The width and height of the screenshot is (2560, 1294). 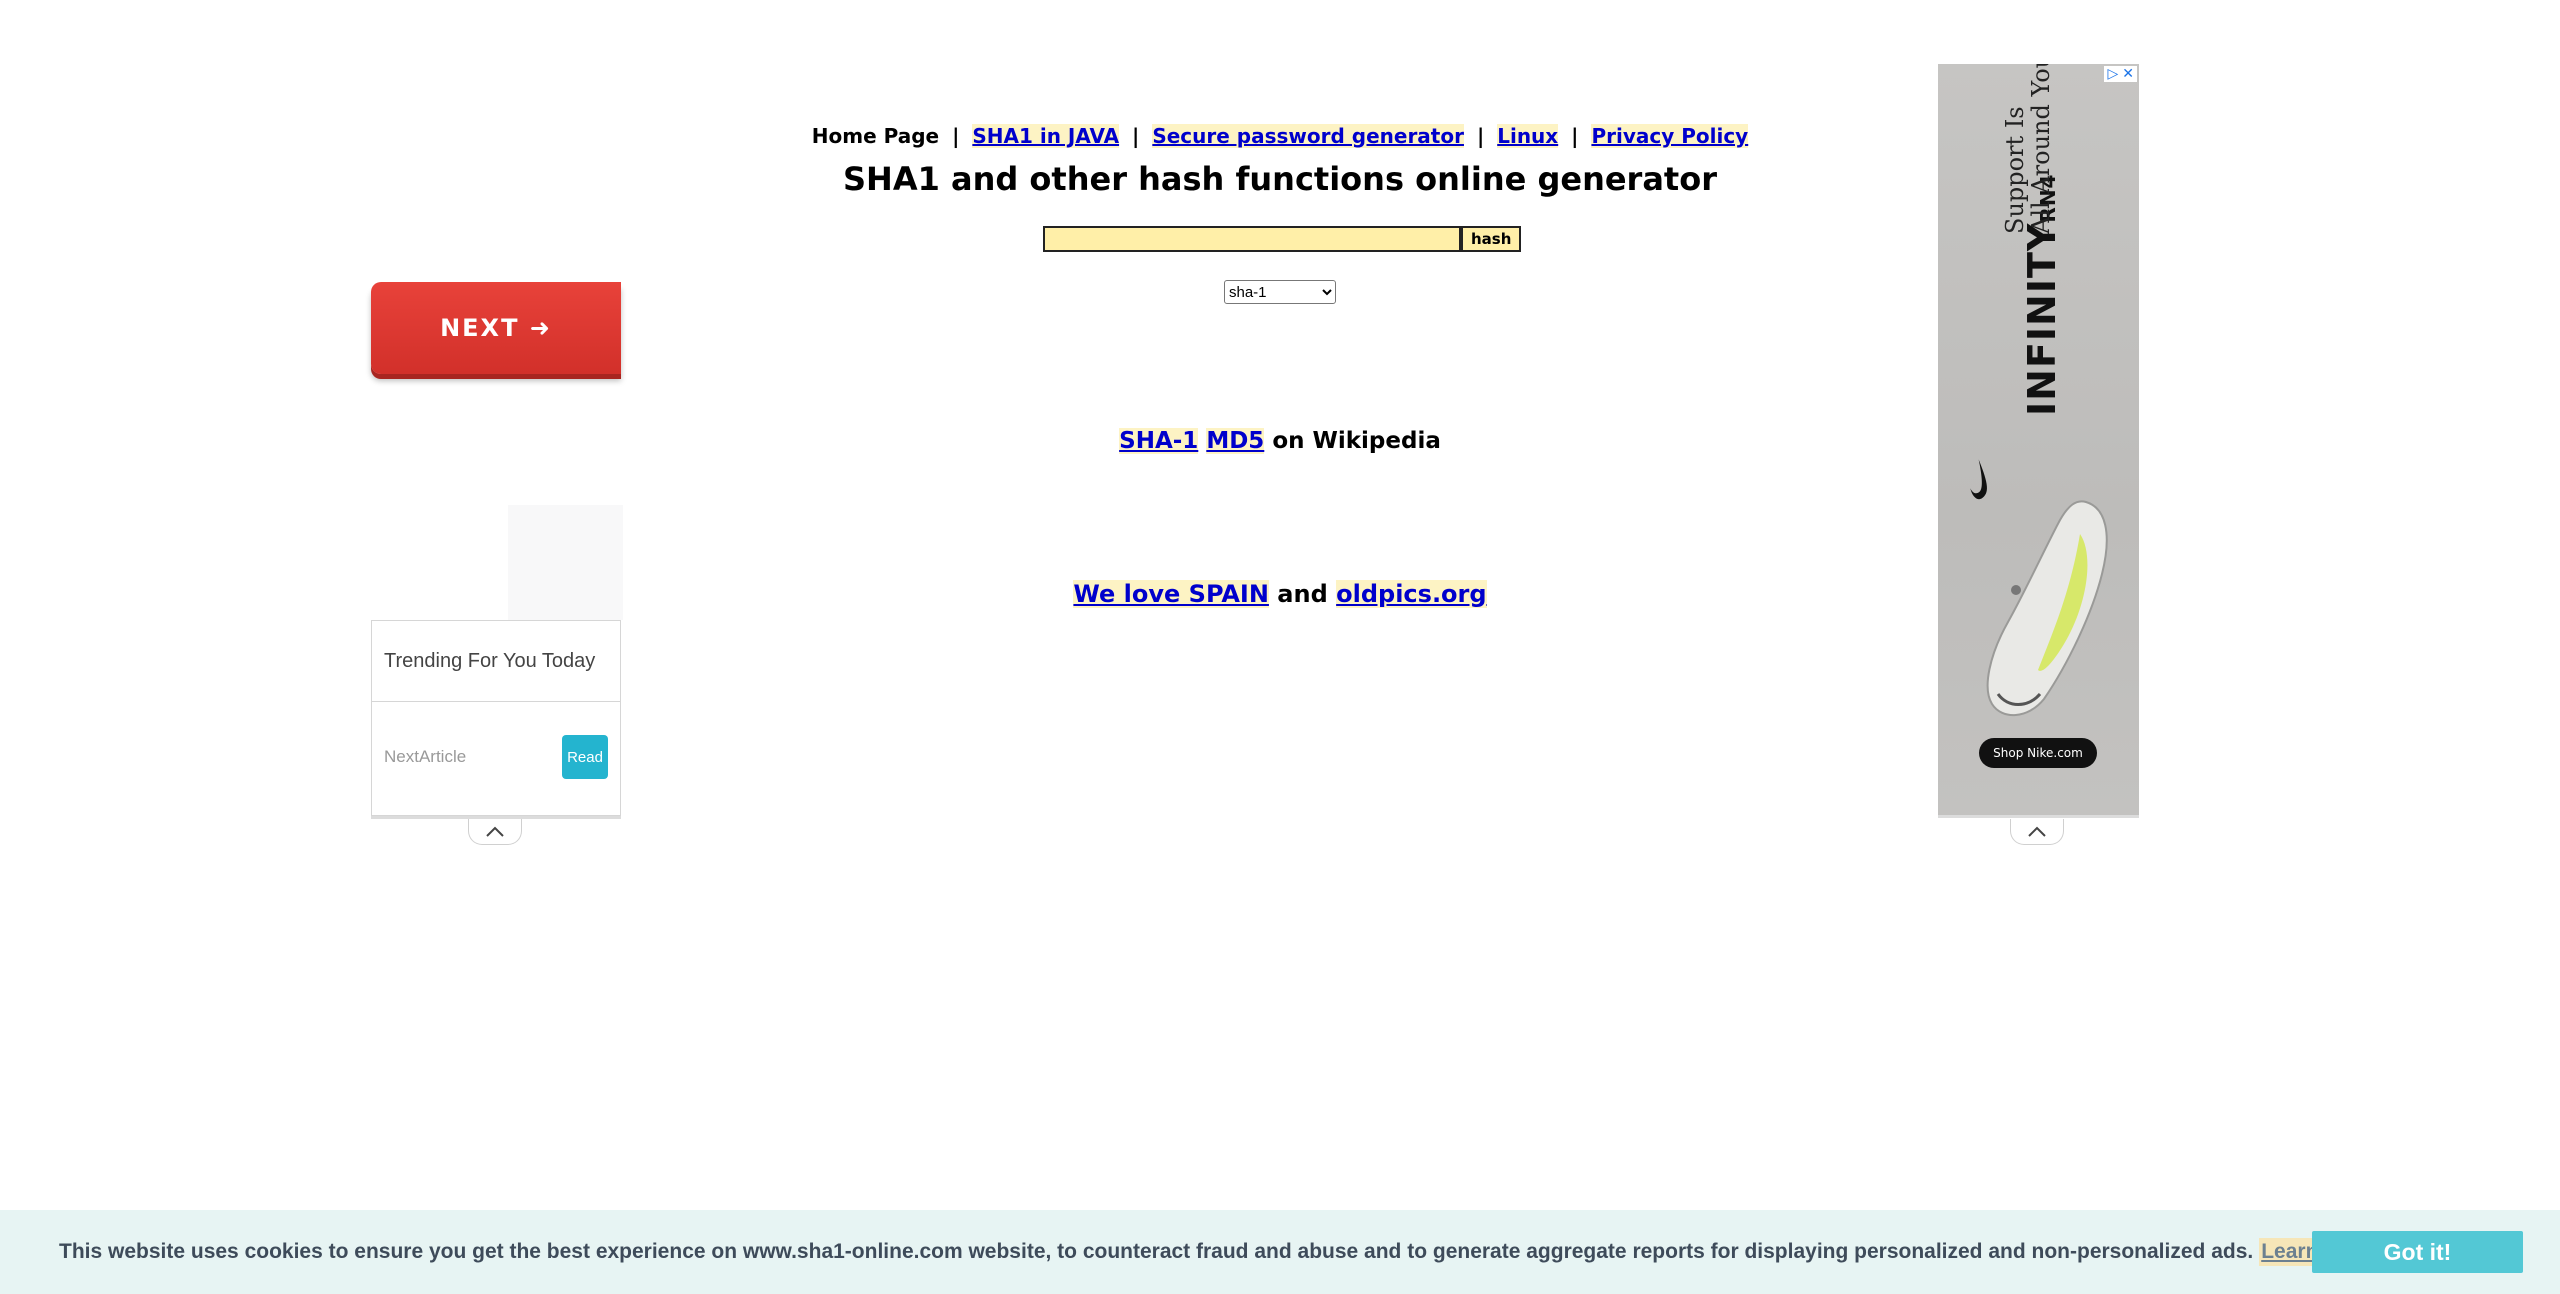 I want to click on wikipedia-links: SHA-1 MD5 on Wikipedia, so click(x=1280, y=441).